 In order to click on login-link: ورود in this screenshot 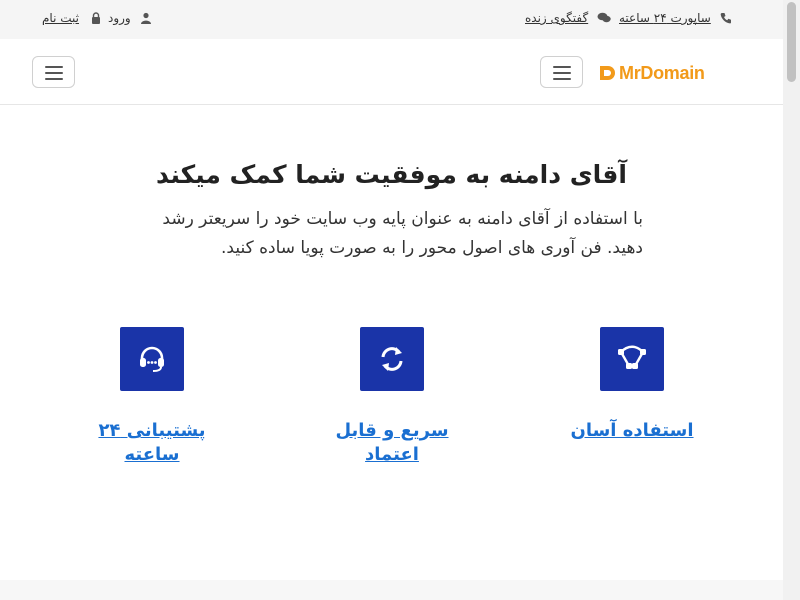, I will do `click(119, 18)`.